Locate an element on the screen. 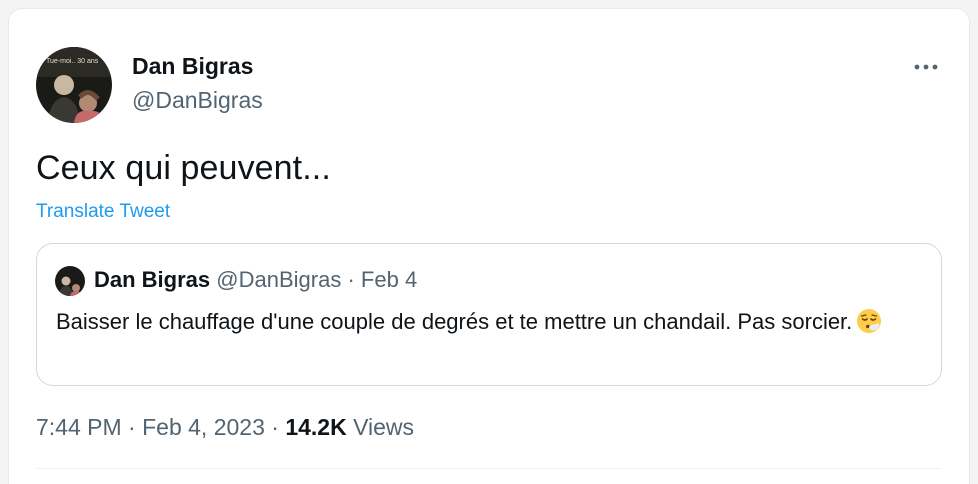 Image resolution: width=978 pixels, height=484 pixels. avatar-caption: Tue-moi.. 30 ans is located at coordinates (72, 61).